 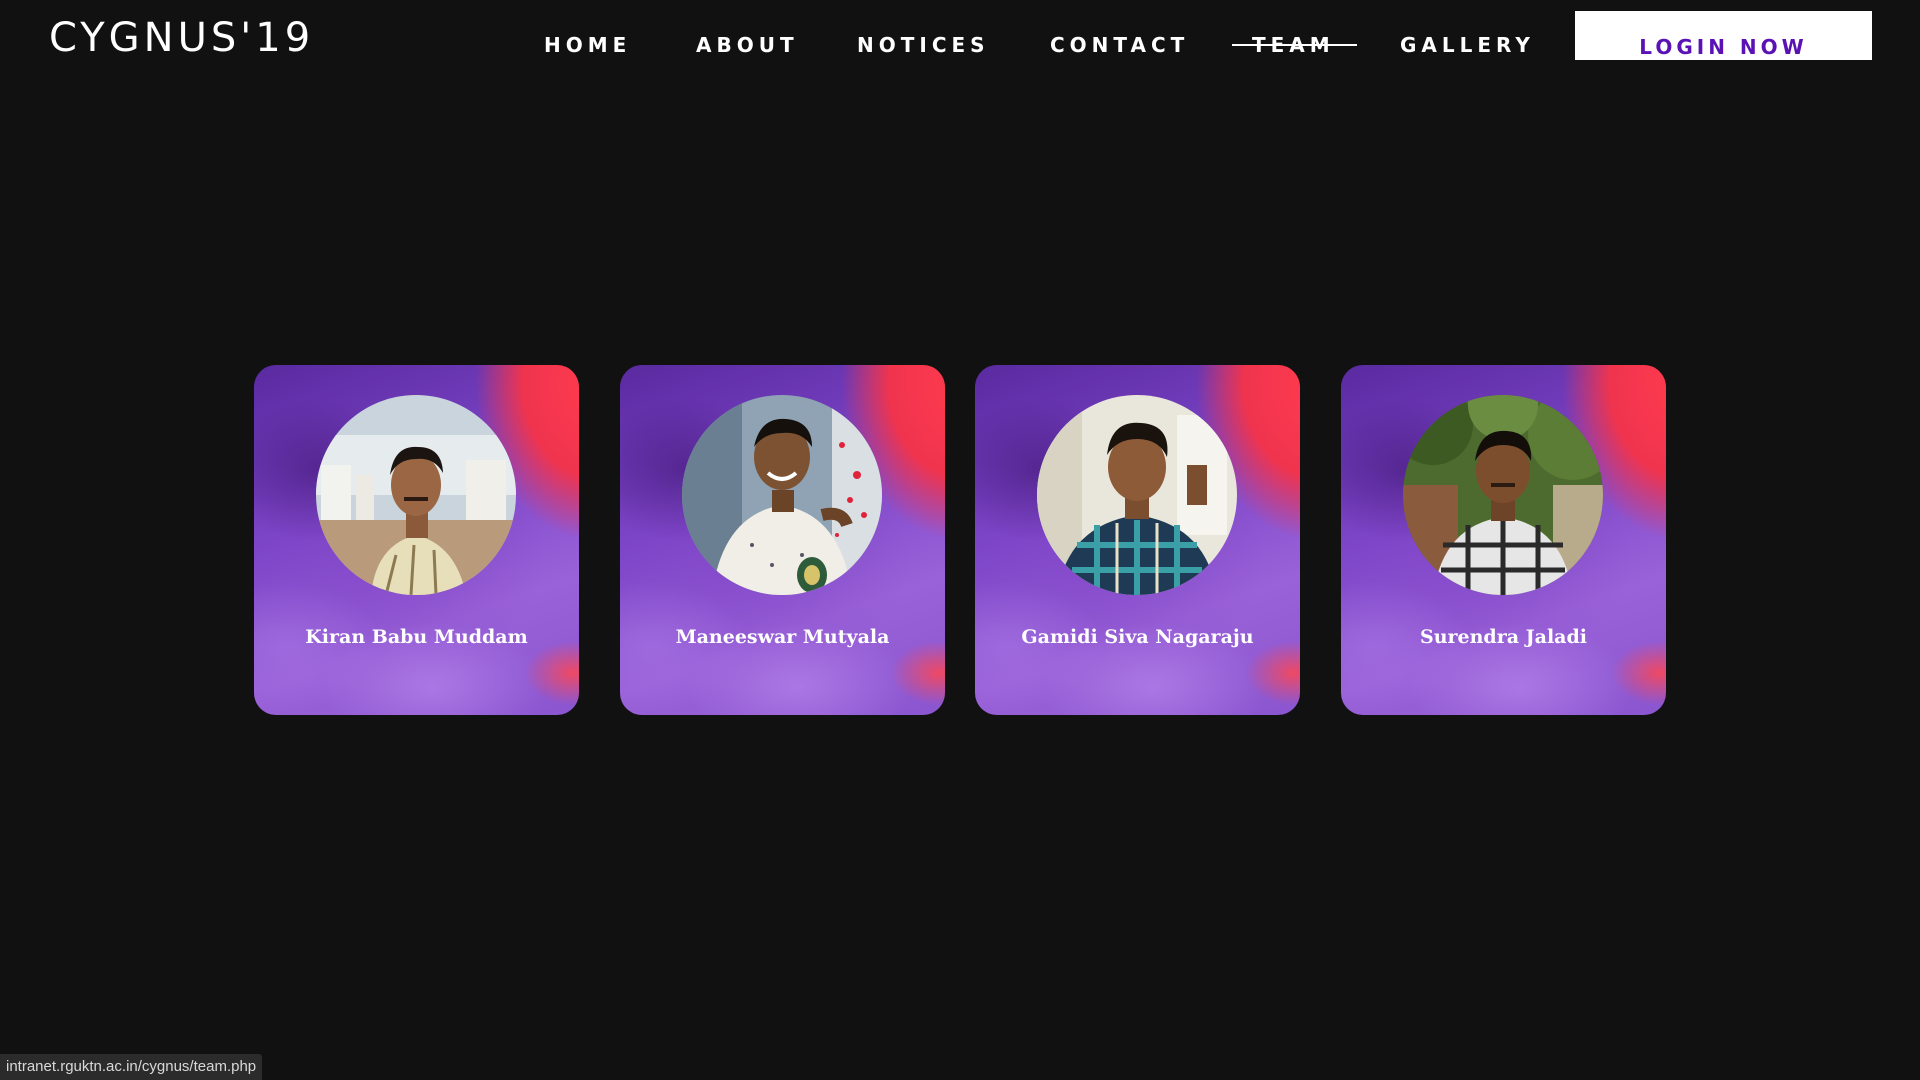 I want to click on nav-notices: NOTICES, so click(x=923, y=45).